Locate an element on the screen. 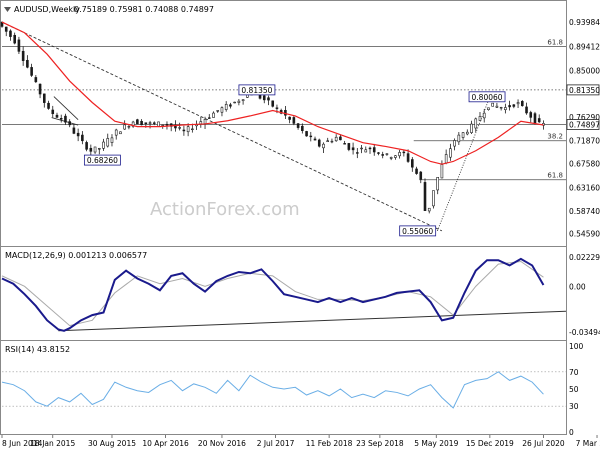  price-label-text: 0.55060 is located at coordinates (417, 231).